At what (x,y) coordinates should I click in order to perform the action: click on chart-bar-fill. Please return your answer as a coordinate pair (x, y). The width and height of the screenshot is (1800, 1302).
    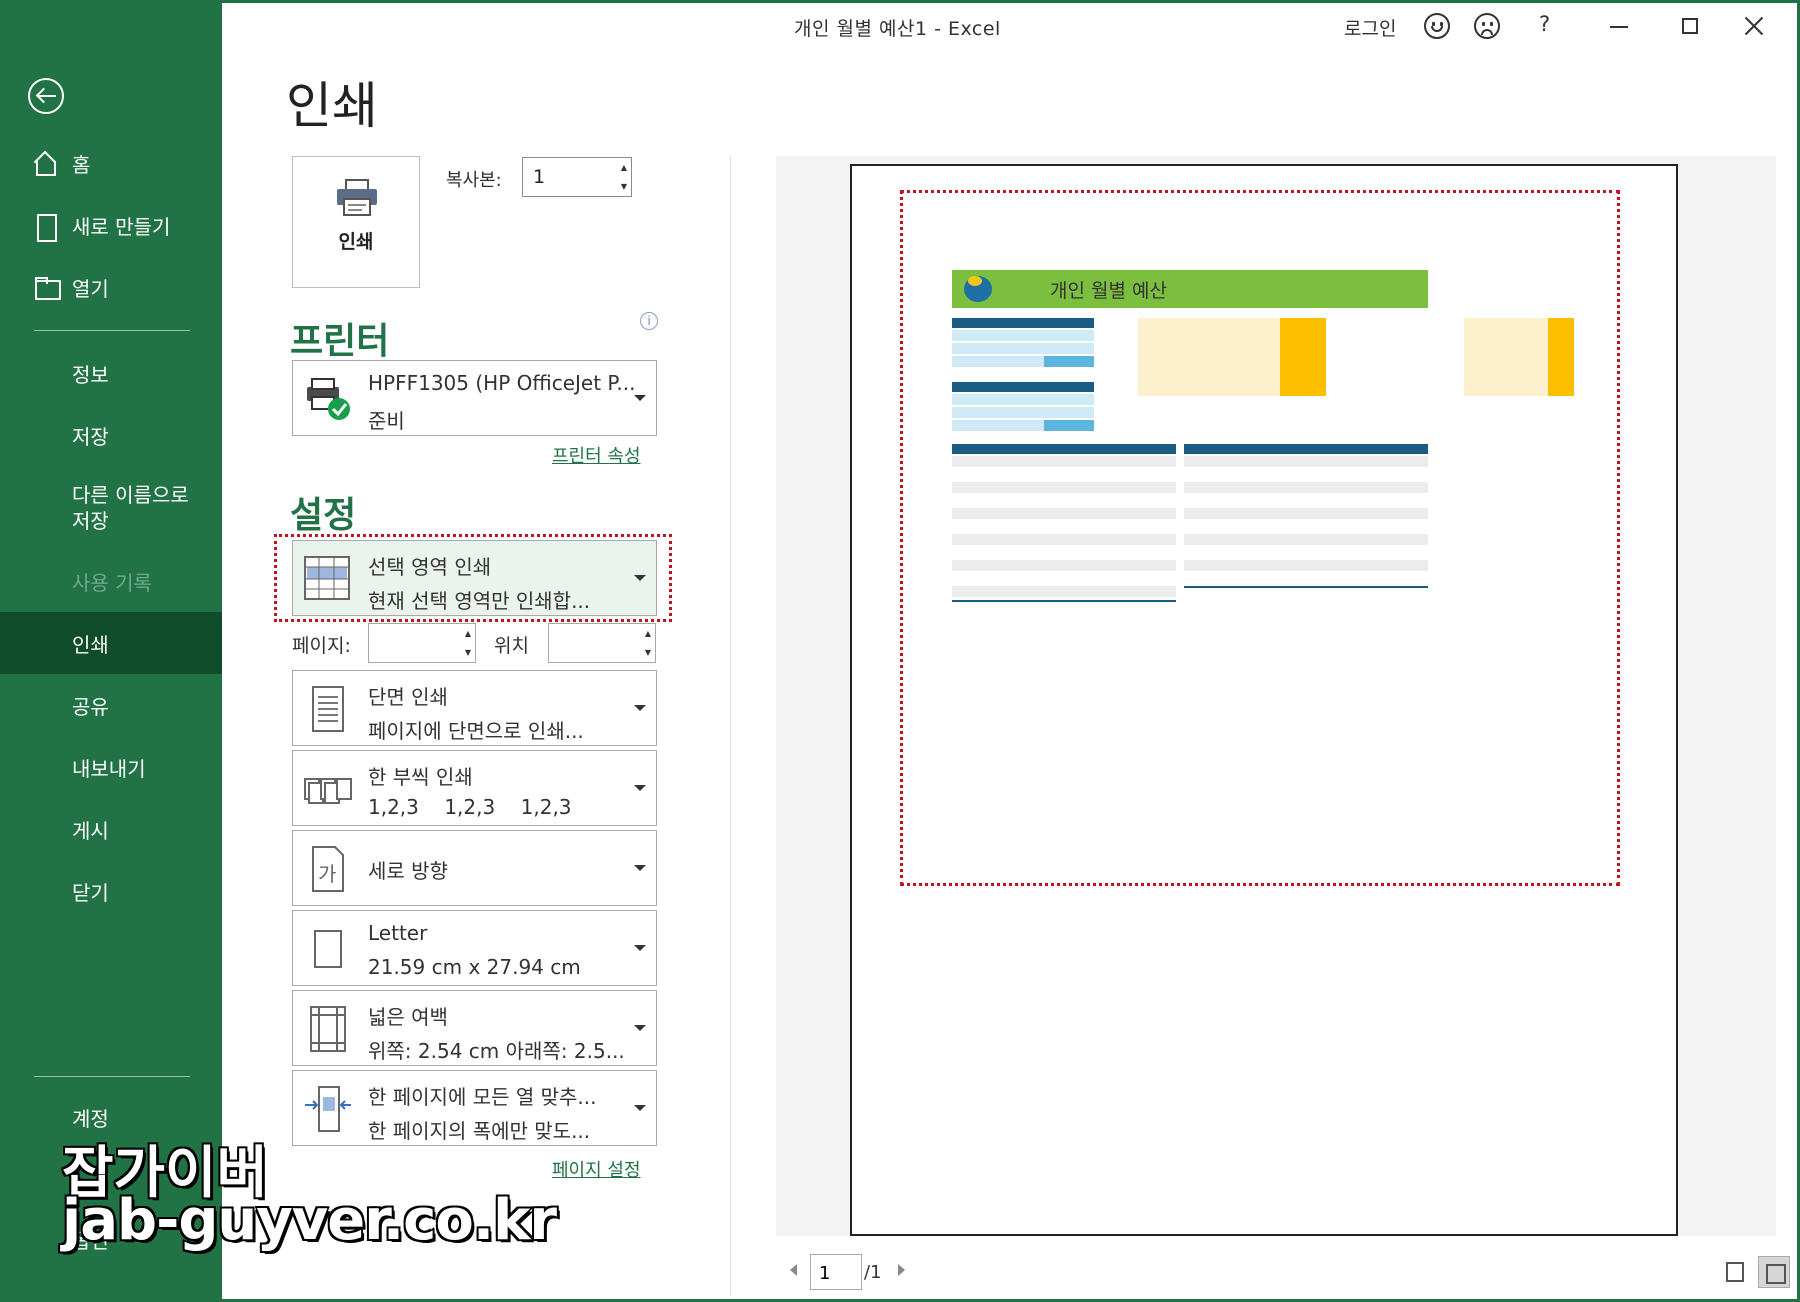
    Looking at the image, I should click on (1561, 357).